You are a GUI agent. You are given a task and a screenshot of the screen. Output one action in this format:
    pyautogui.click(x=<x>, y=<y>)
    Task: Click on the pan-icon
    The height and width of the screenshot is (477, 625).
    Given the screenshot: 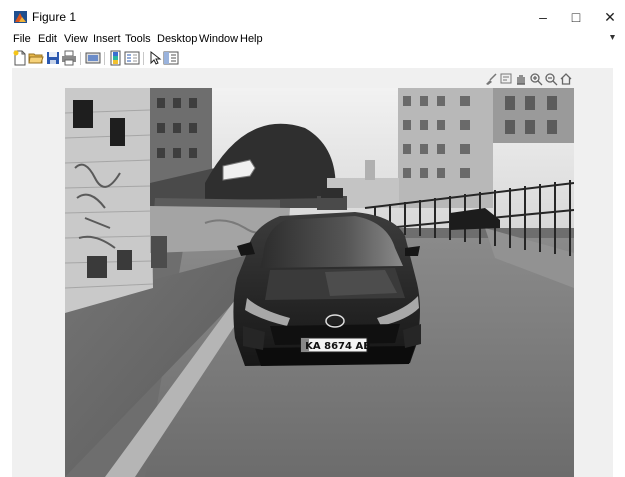 What is the action you would take?
    pyautogui.click(x=521, y=79)
    